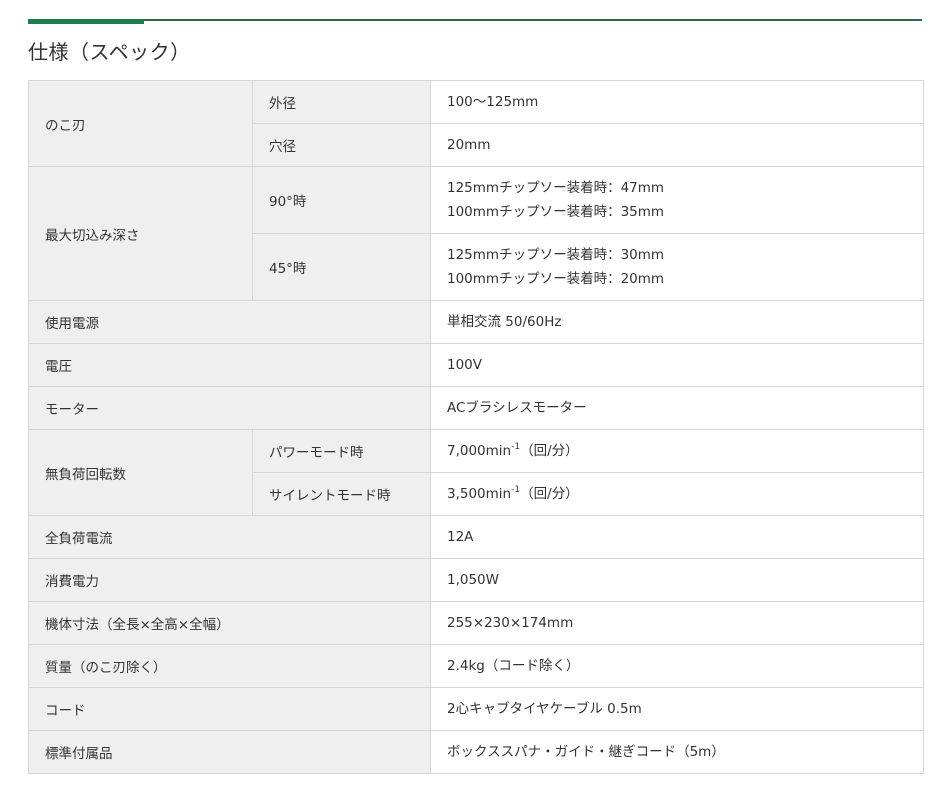 The height and width of the screenshot is (792, 941). I want to click on table-row: 標準付属品 ボックススパナ・ガイド・継ぎコード（5m）, so click(476, 752).